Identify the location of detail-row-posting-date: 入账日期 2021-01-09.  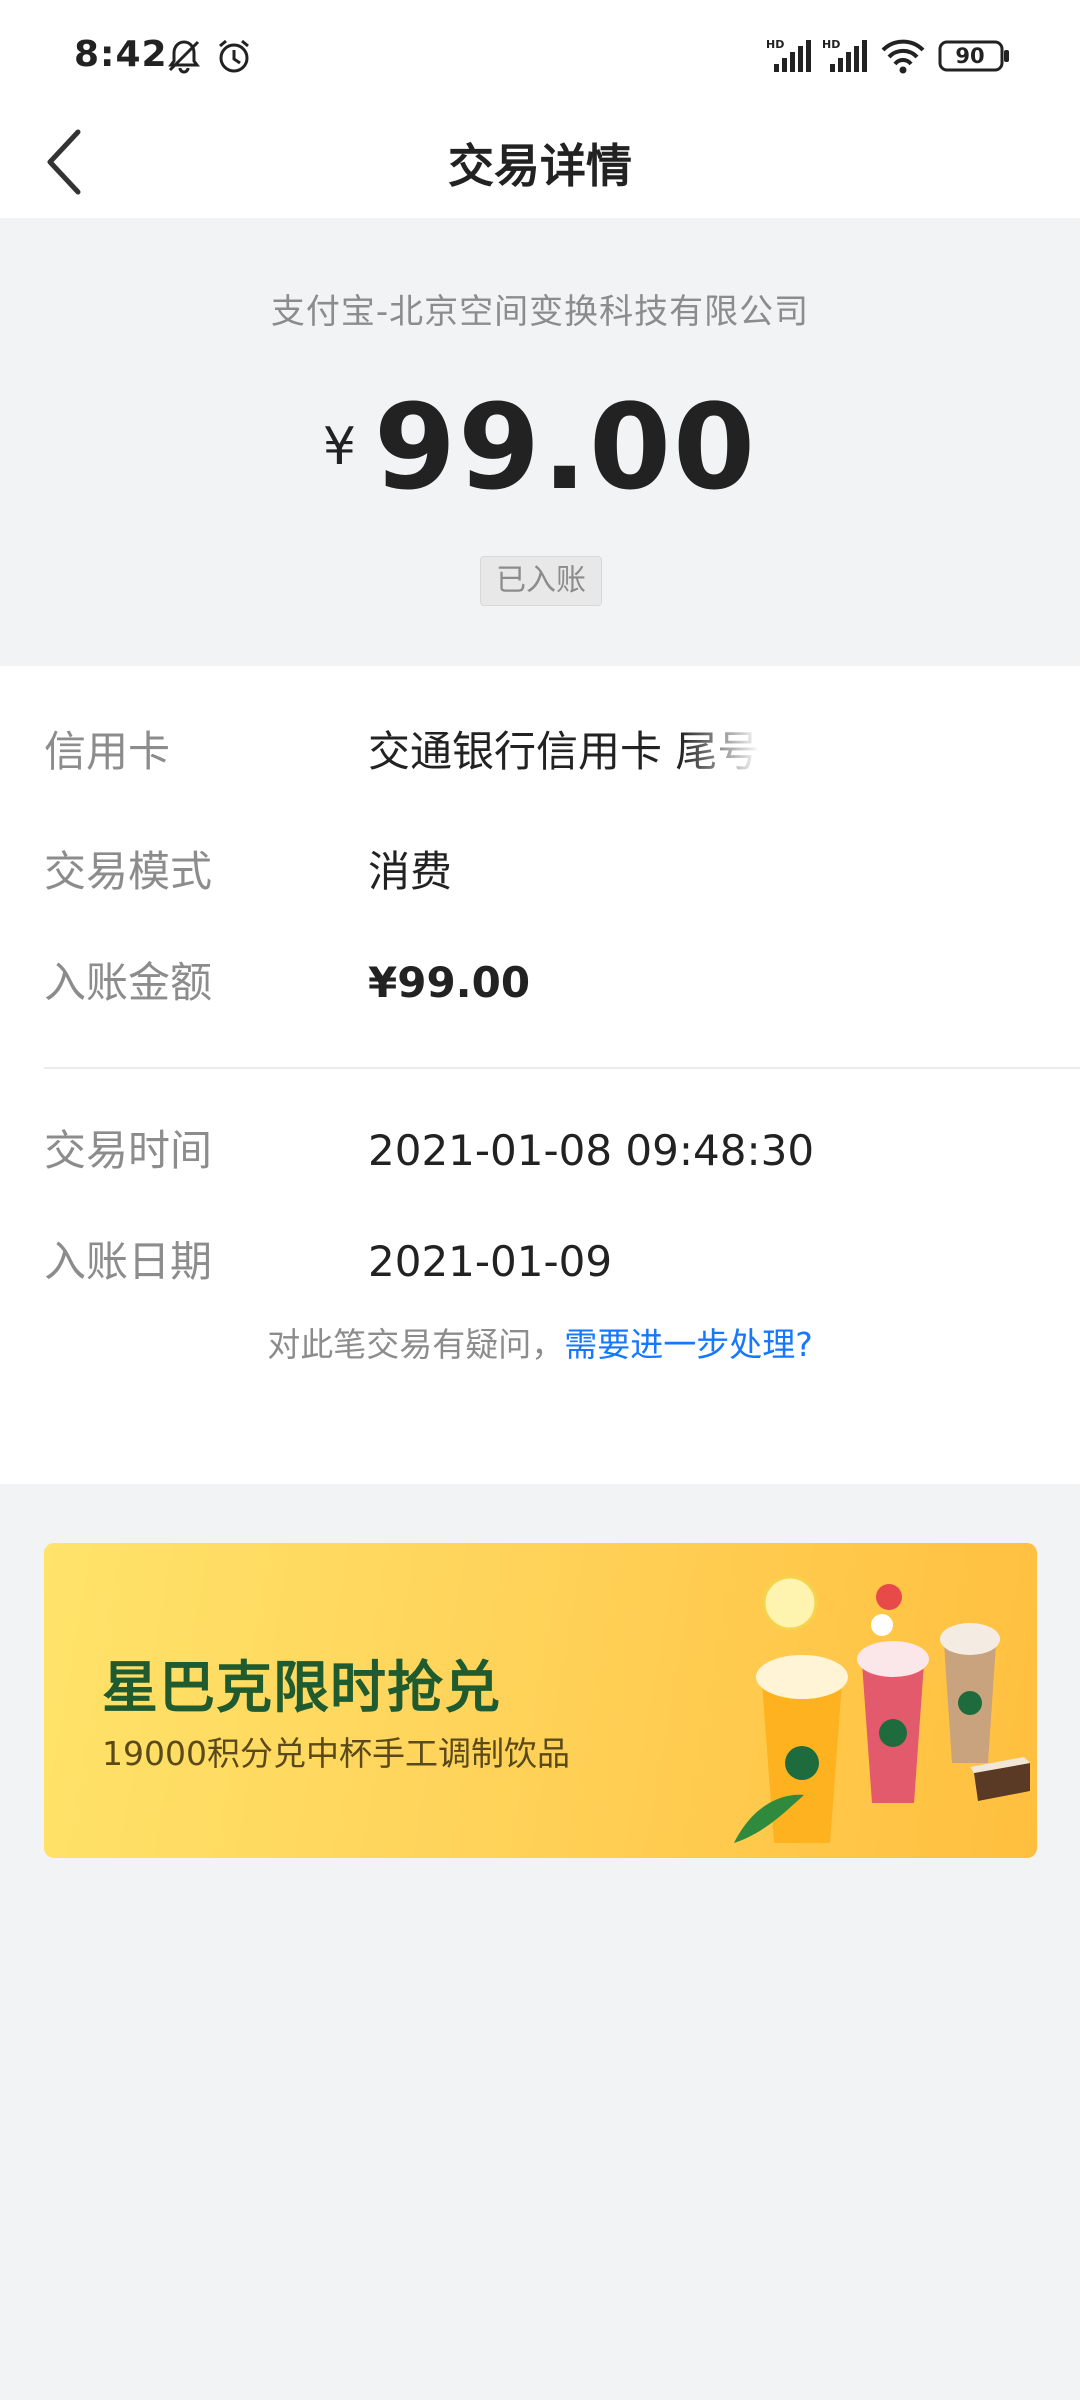
(540, 1262).